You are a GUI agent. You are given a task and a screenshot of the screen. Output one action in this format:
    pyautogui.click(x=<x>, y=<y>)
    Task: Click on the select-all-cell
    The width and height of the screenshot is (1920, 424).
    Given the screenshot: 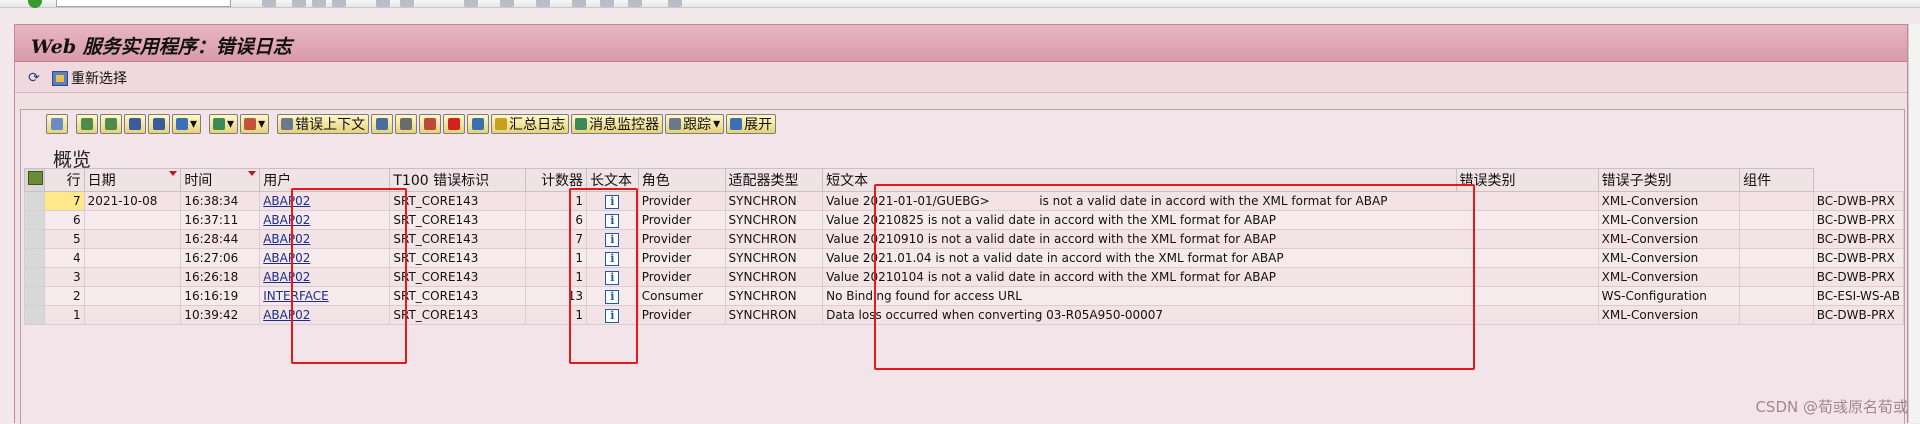 What is the action you would take?
    pyautogui.click(x=34, y=180)
    